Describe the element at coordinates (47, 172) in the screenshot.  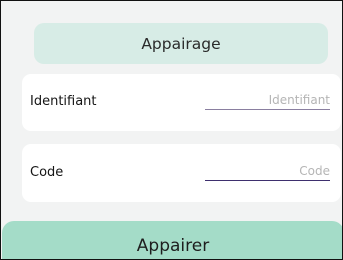
I see `code-label: Code` at that location.